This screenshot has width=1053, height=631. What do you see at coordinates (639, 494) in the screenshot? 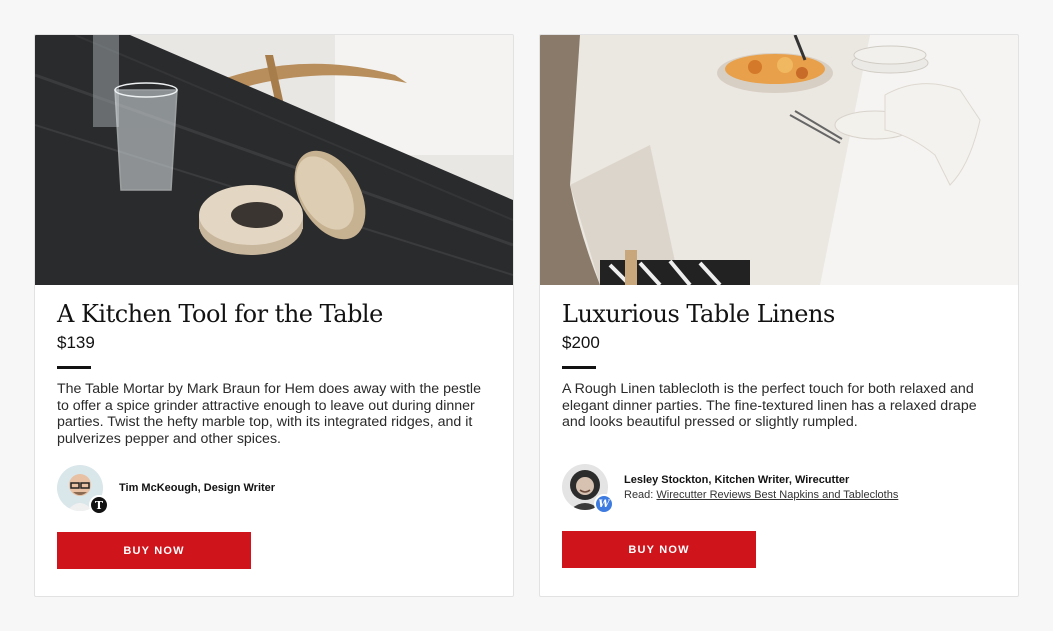
I see `read-label: Read:` at bounding box center [639, 494].